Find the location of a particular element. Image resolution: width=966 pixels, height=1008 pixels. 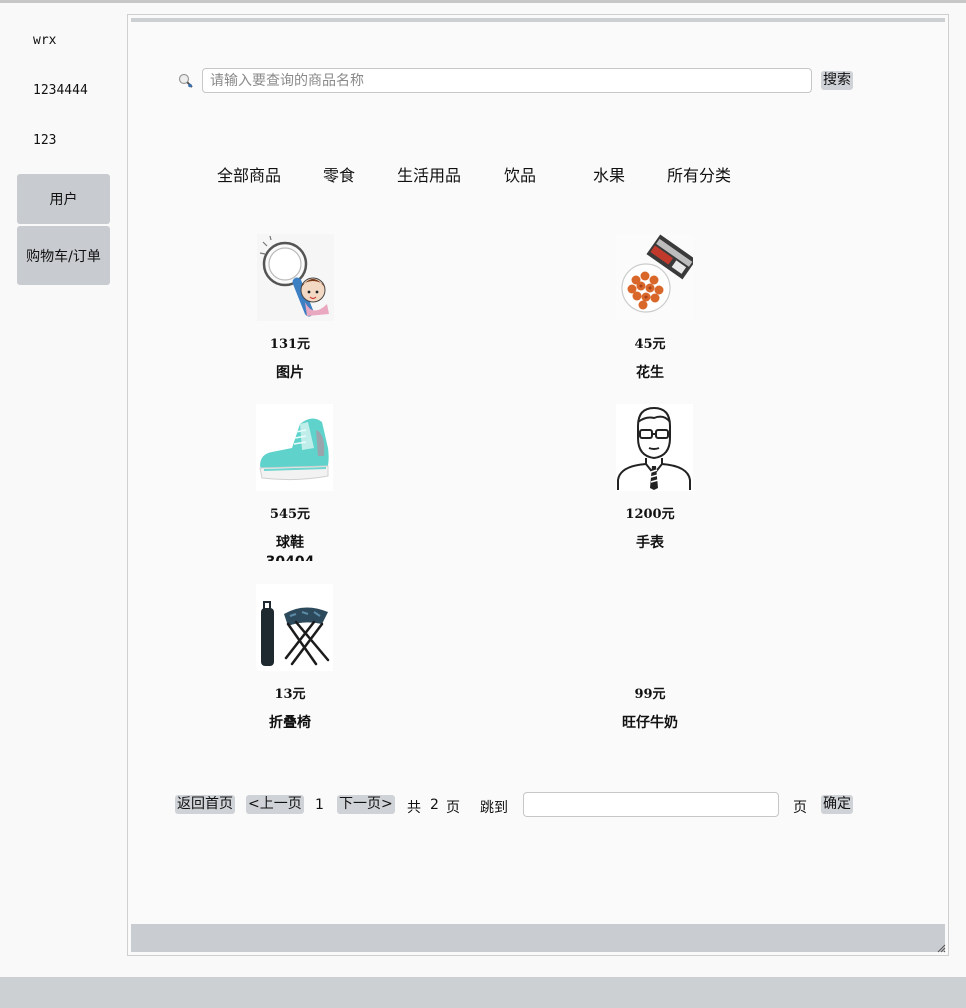

panel-top-bar is located at coordinates (538, 20).